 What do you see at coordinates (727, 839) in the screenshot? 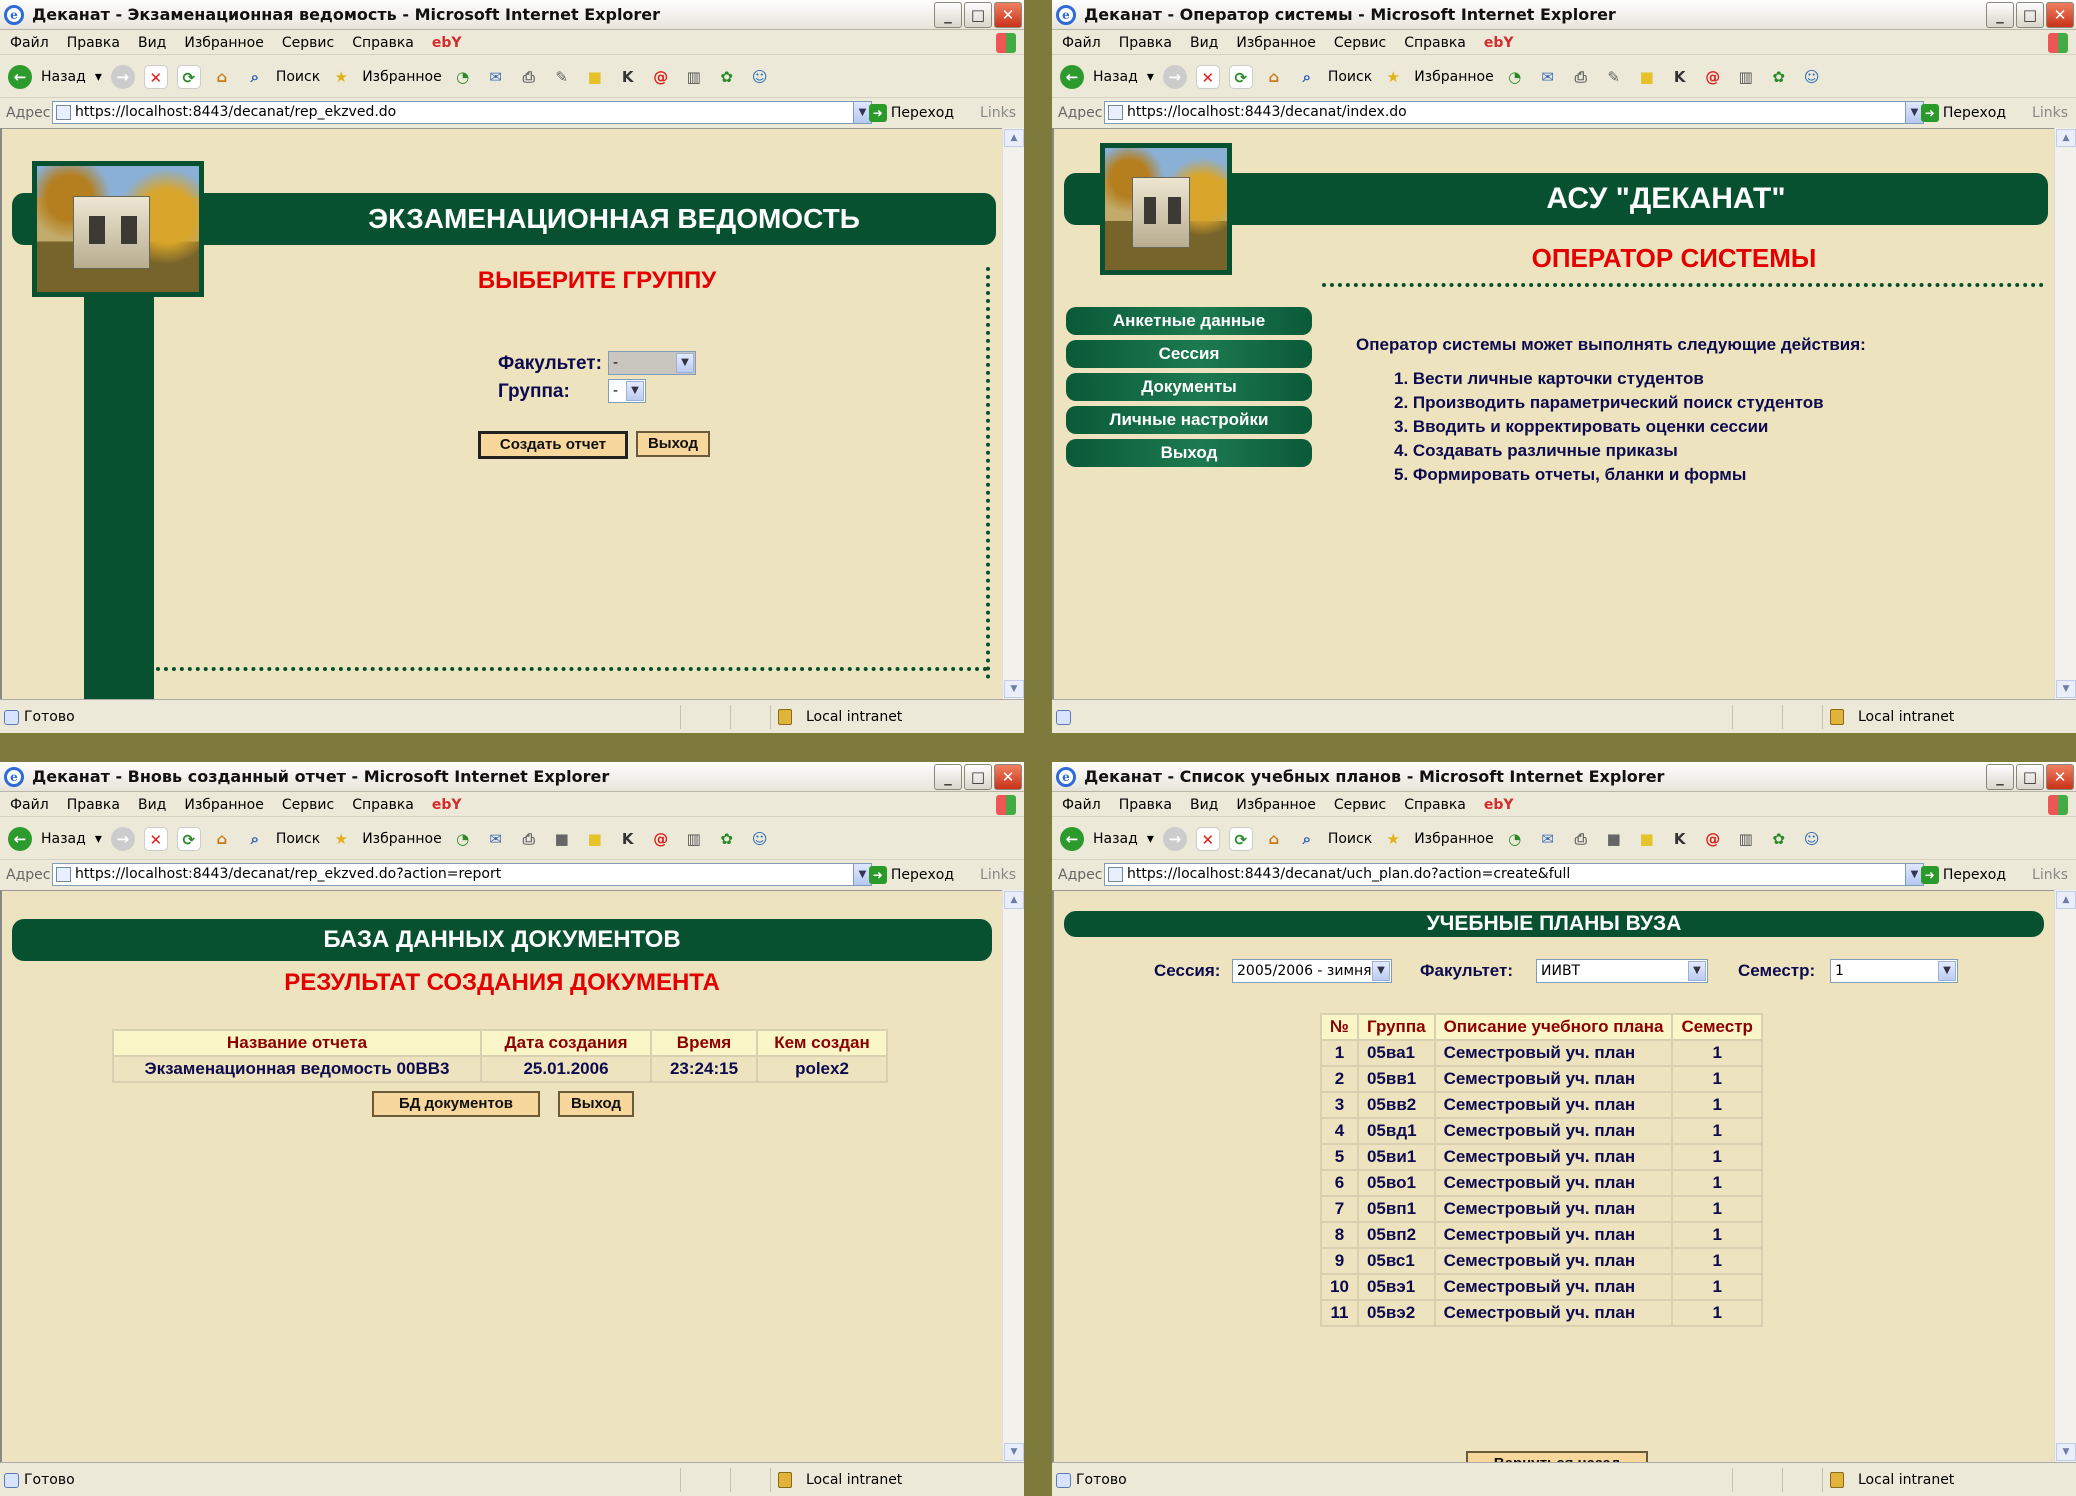
I see `gear-icon: ✿` at bounding box center [727, 839].